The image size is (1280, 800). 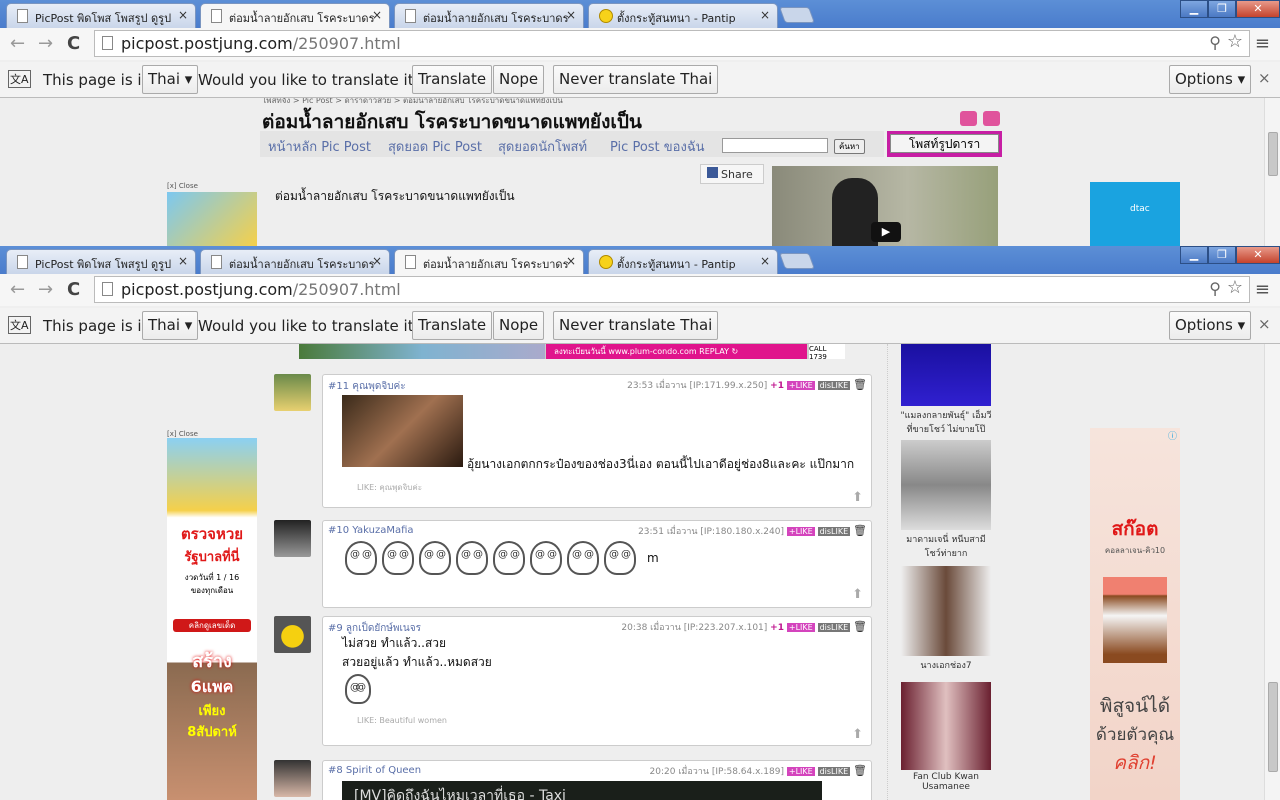 What do you see at coordinates (657, 146) in the screenshot?
I see `nav-my-picpost: Pic Post ของฉัน` at bounding box center [657, 146].